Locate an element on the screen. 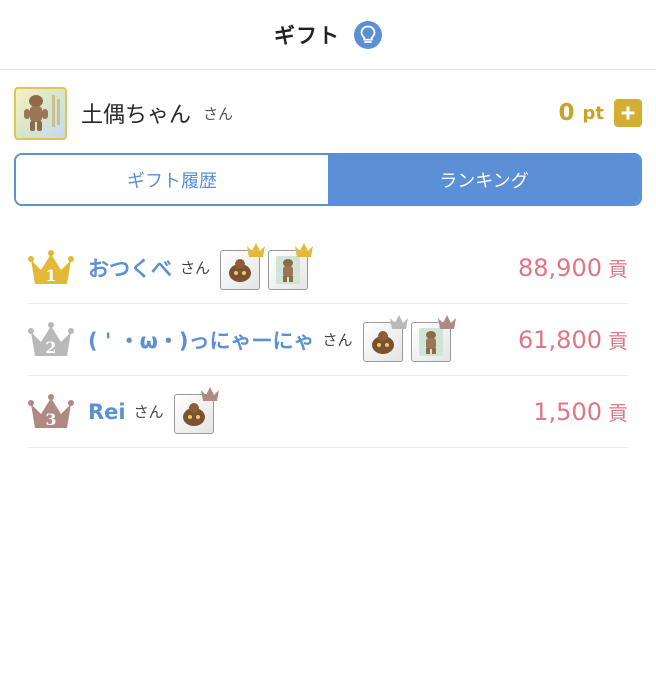 Image resolution: width=656 pixels, height=680 pixels. bronze-crown-icon: 3 is located at coordinates (51, 411).